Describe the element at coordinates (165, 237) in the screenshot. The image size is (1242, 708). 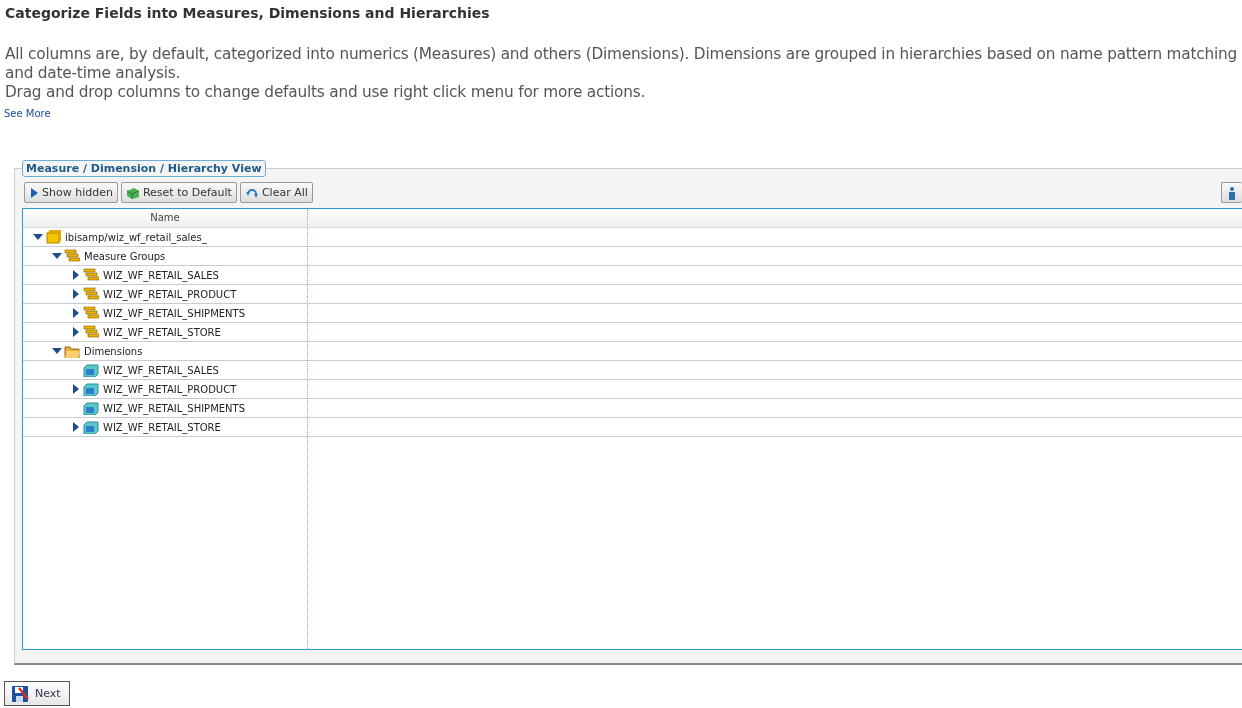
I see `tree-item: ibisamp/wiz_wf_retail_sales_` at that location.